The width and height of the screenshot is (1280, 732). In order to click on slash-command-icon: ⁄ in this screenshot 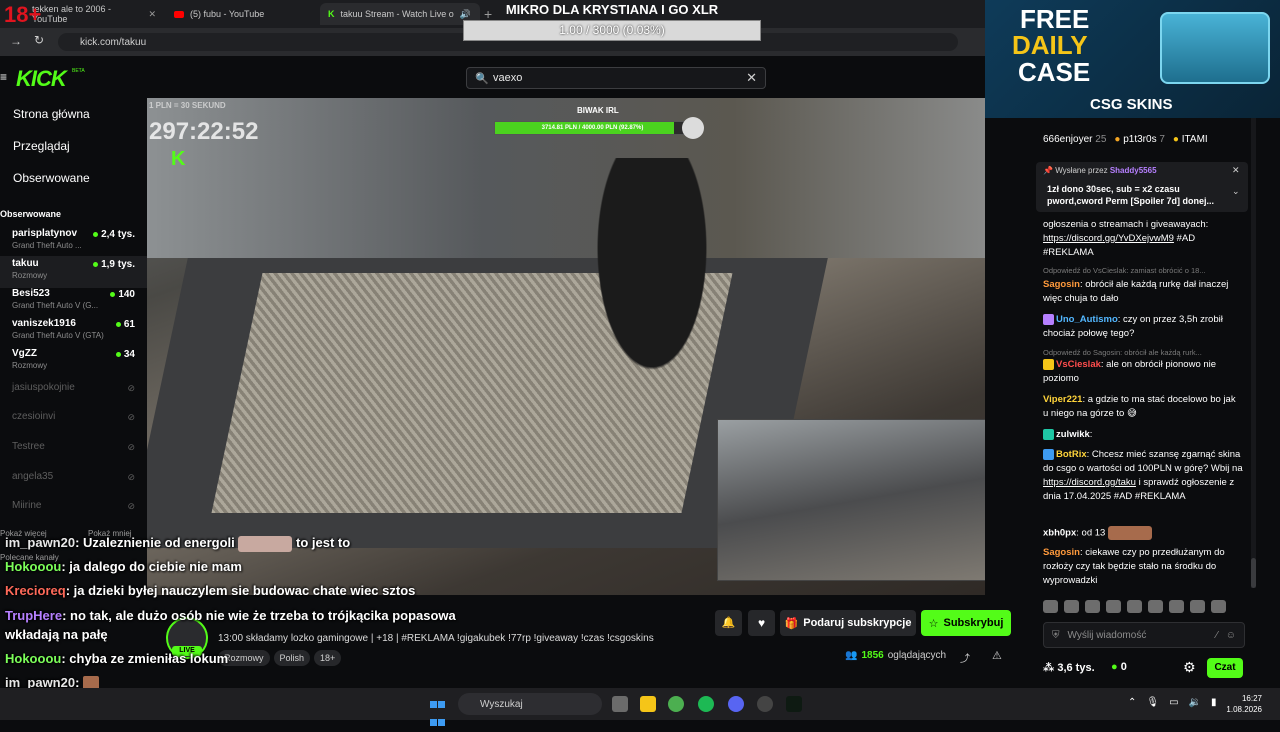, I will do `click(1217, 635)`.